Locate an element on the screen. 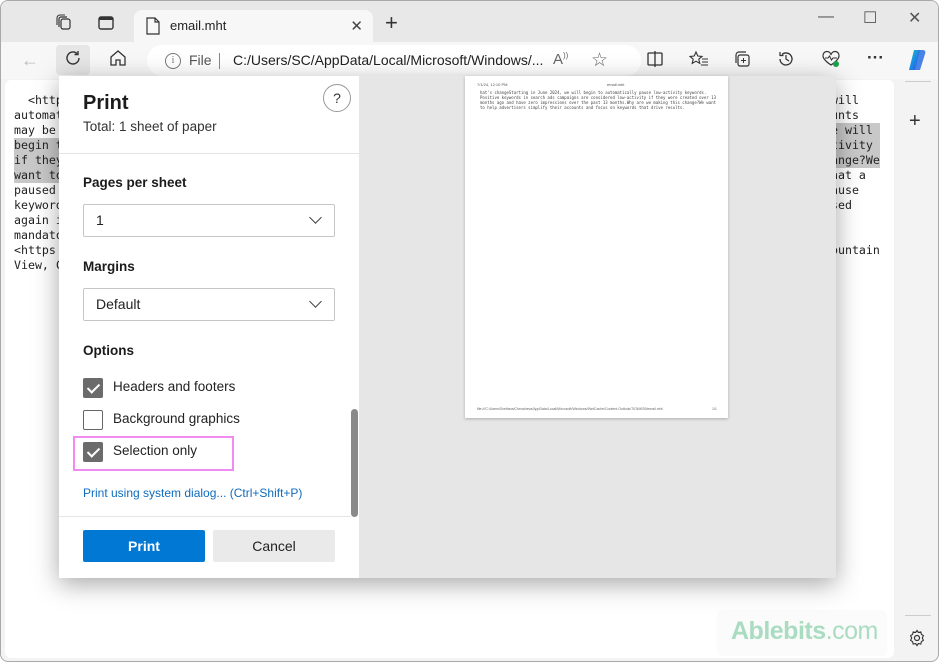 This screenshot has width=939, height=662. watermark-text: Ablebits.com is located at coordinates (804, 631).